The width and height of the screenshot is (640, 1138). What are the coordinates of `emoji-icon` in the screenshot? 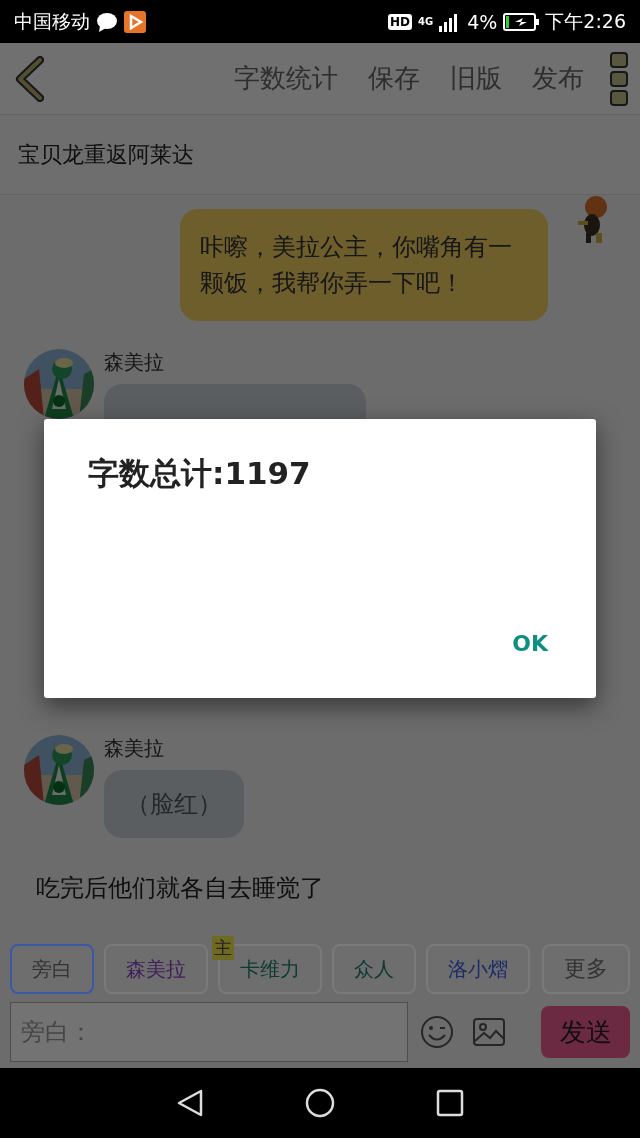 It's located at (437, 1032).